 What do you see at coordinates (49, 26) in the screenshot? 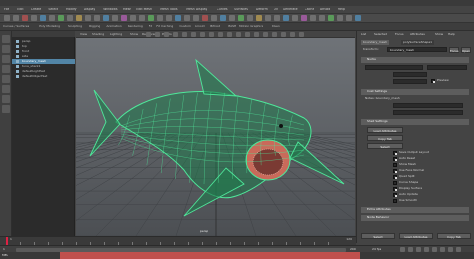
I see `shelf-tab: Poly Modeling` at bounding box center [49, 26].